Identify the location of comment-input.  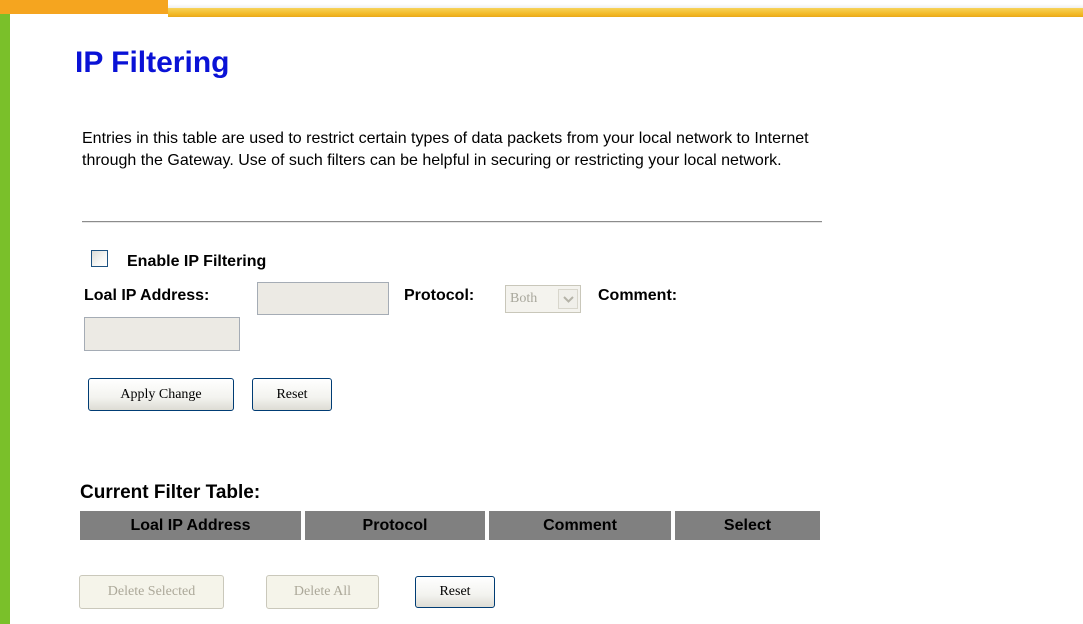
(162, 334).